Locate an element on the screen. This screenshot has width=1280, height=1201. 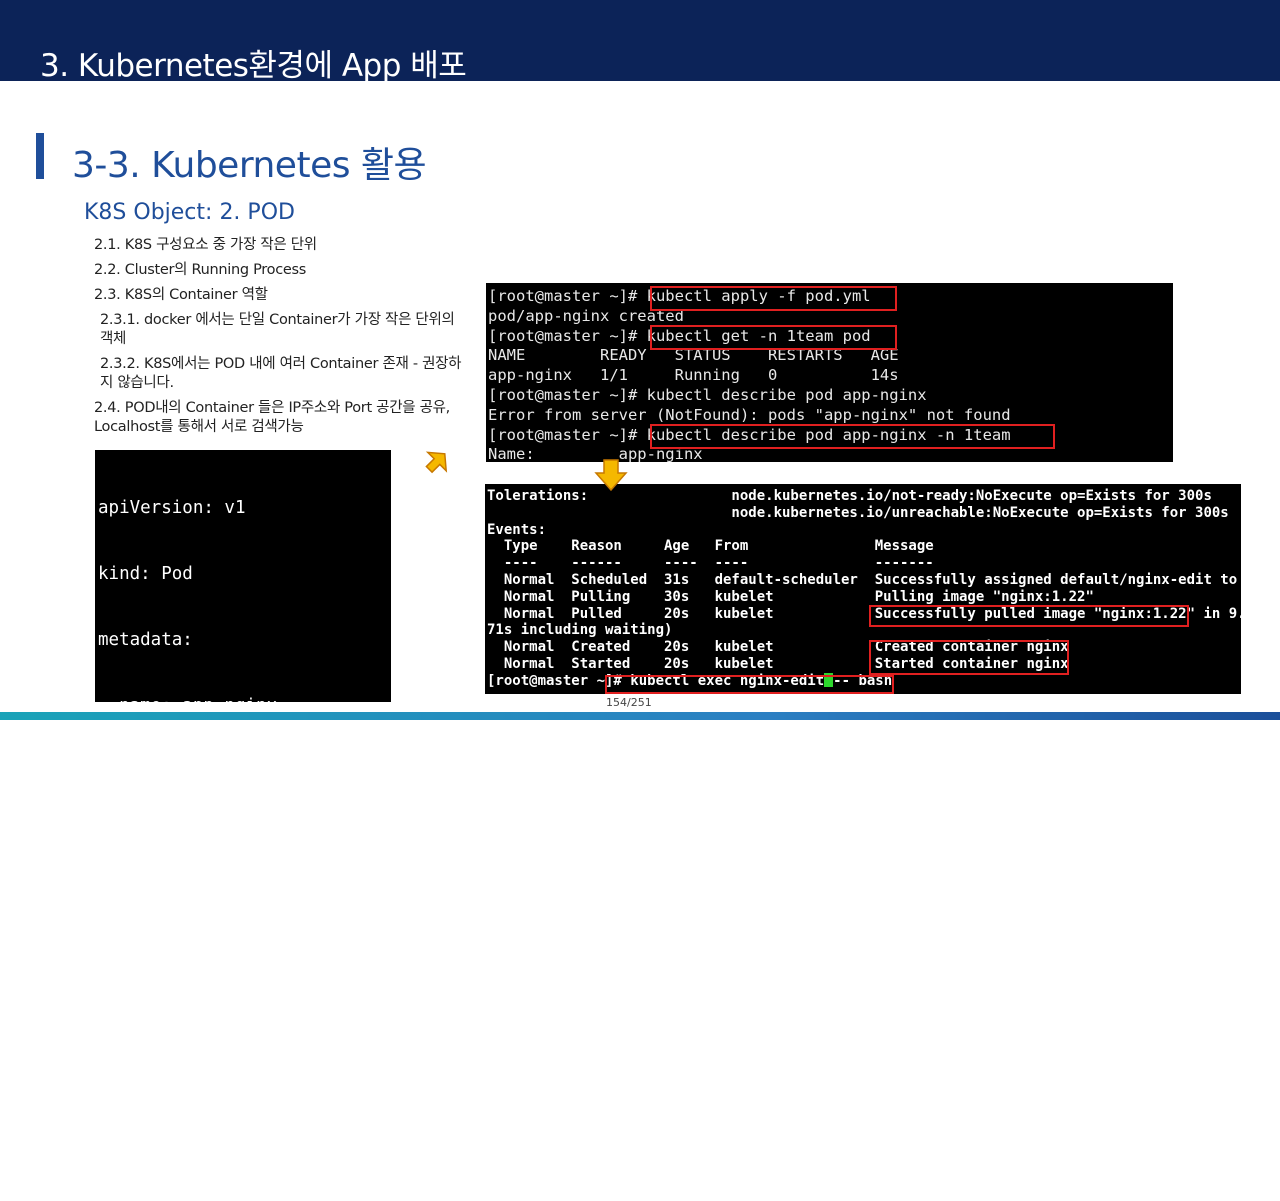
yaml-line: - name: nginx is located at coordinates (177, 970).